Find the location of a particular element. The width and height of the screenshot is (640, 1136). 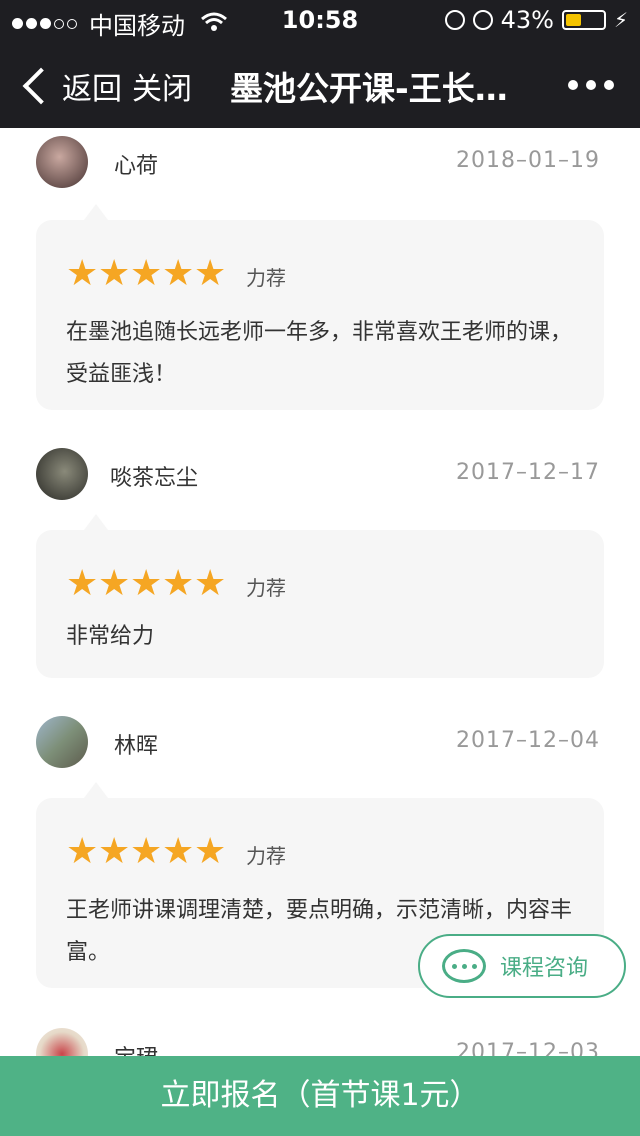

status-right: 43% ⚡ is located at coordinates (536, 20).